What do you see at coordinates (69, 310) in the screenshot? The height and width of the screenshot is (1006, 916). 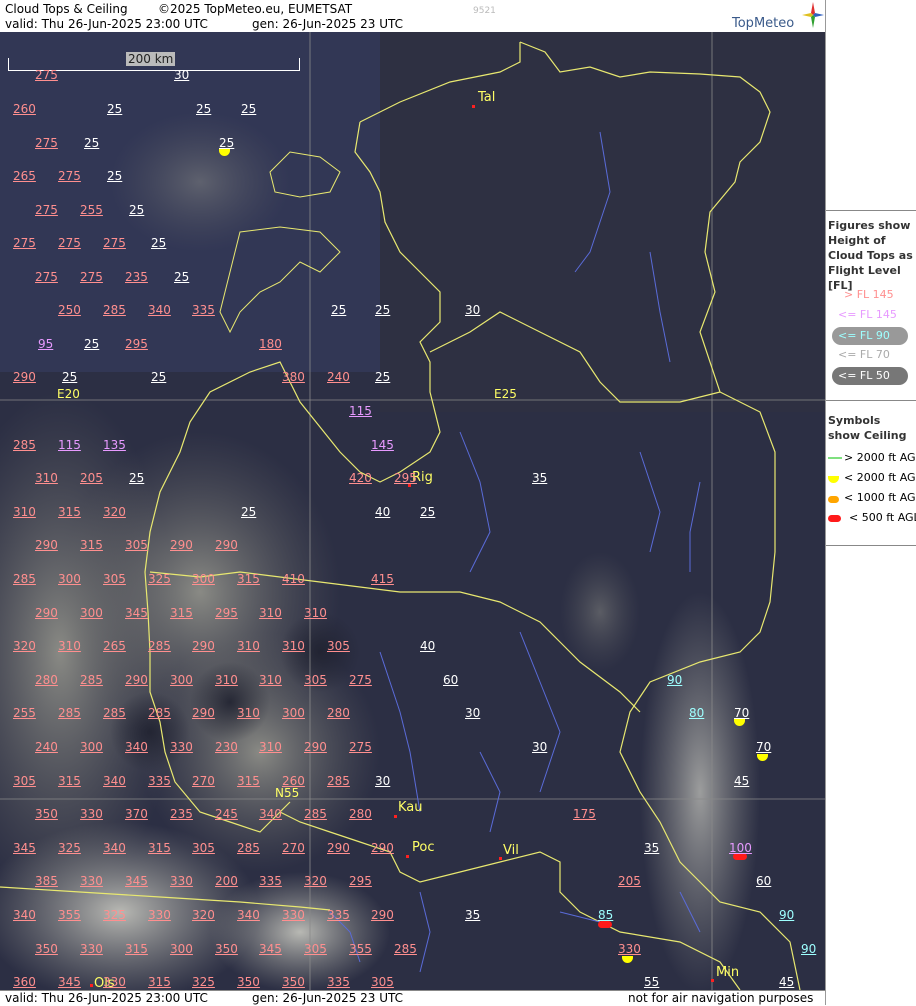 I see `cloud-top-label: 250` at bounding box center [69, 310].